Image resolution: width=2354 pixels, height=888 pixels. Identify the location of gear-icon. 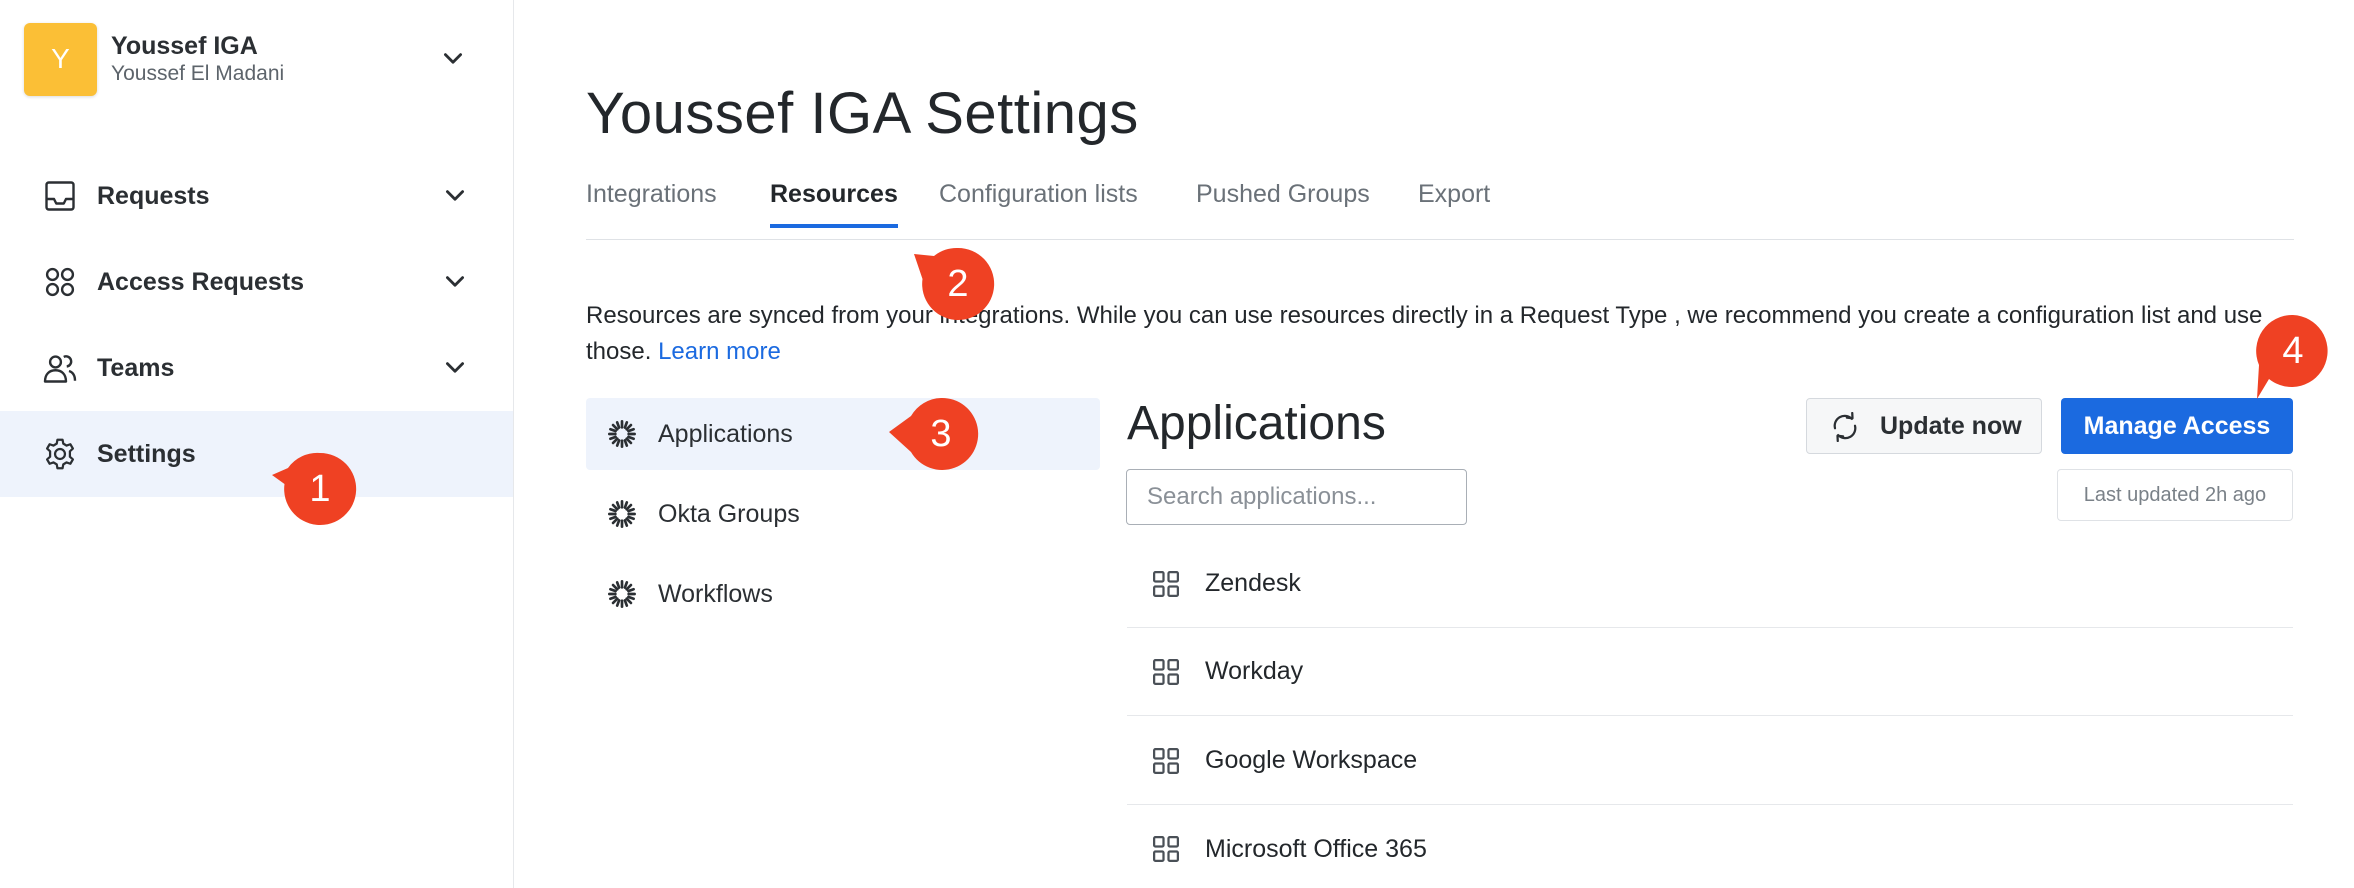
(60, 454).